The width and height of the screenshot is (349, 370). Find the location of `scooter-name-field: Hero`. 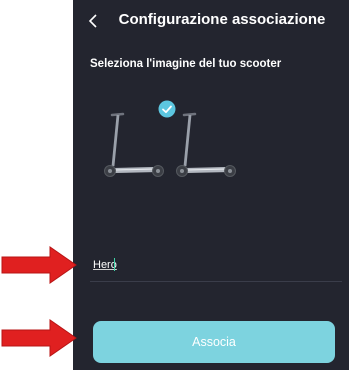

scooter-name-field: Hero is located at coordinates (216, 267).